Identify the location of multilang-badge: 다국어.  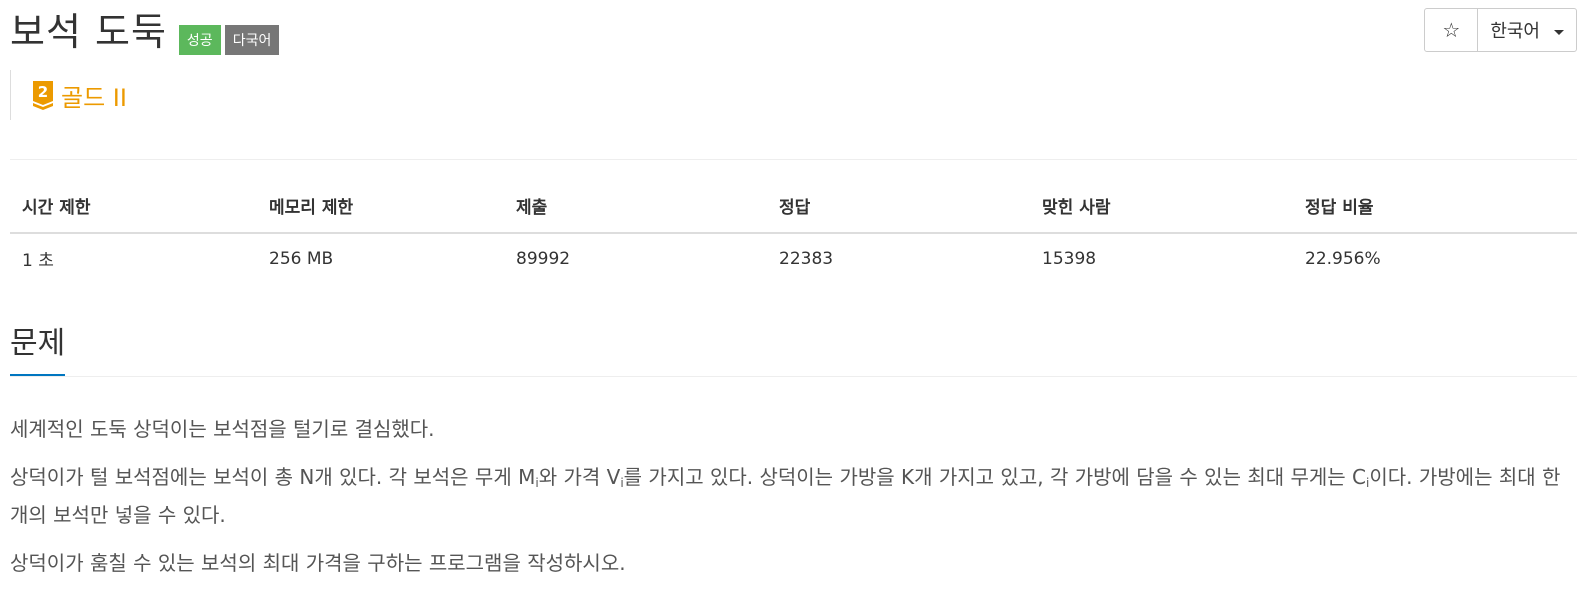
(252, 40).